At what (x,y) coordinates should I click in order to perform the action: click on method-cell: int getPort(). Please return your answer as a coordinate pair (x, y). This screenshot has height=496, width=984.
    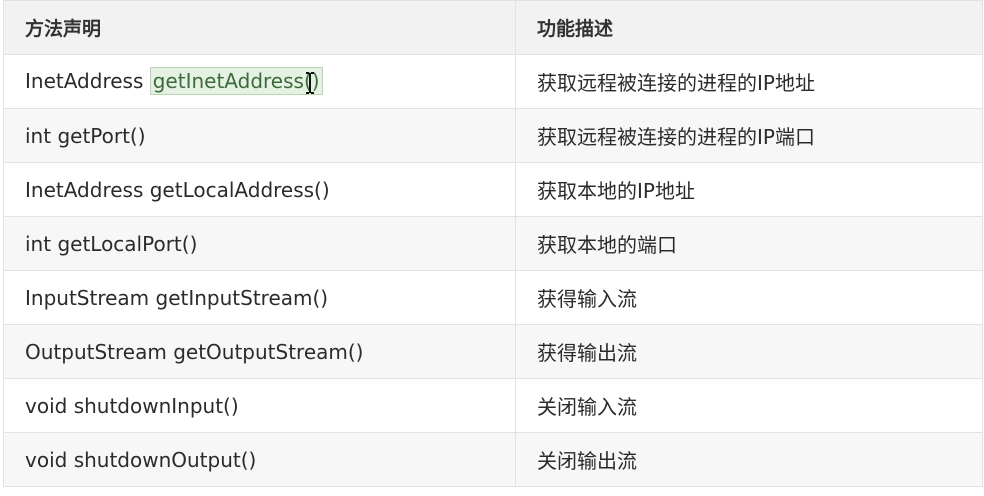
    Looking at the image, I should click on (259, 135).